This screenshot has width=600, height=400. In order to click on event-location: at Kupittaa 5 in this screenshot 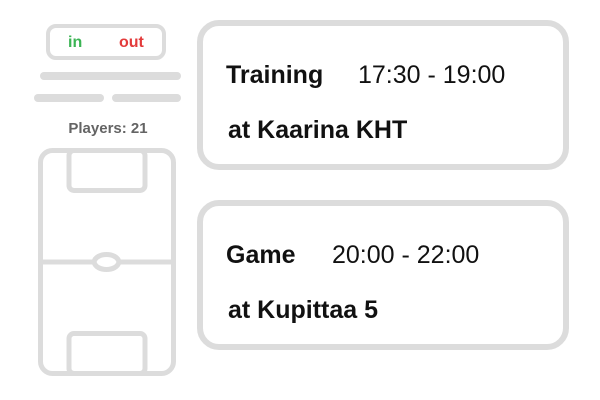, I will do `click(303, 310)`.